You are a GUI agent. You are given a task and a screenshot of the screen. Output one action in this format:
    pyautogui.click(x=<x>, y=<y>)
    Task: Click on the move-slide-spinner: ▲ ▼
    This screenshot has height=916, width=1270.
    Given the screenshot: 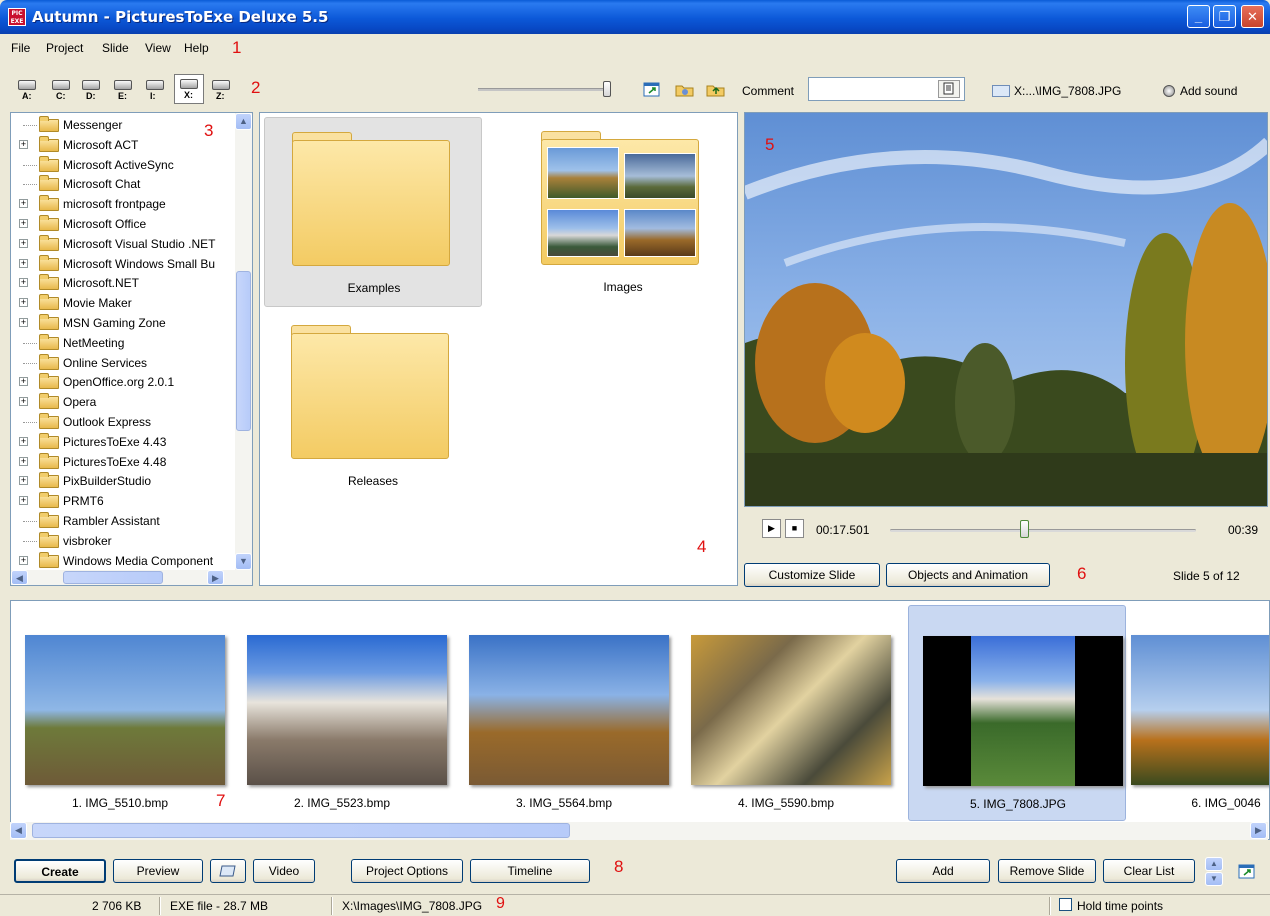 What is the action you would take?
    pyautogui.click(x=1214, y=872)
    